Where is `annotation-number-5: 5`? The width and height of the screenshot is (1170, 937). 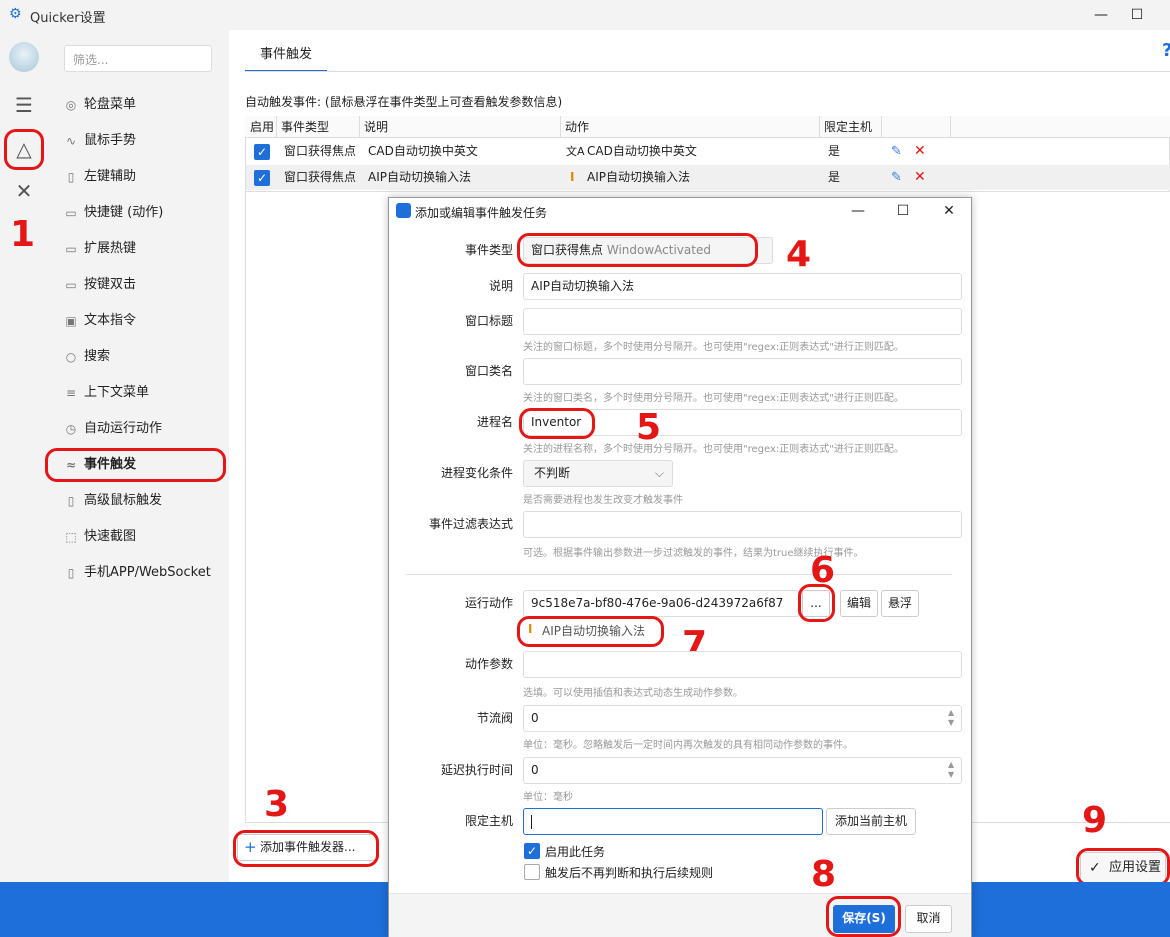 annotation-number-5: 5 is located at coordinates (649, 427).